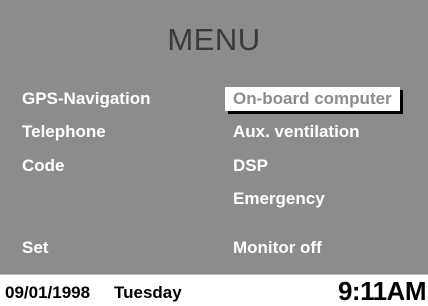  Describe the element at coordinates (64, 132) in the screenshot. I see `menu-item-telephone: Telephone` at that location.